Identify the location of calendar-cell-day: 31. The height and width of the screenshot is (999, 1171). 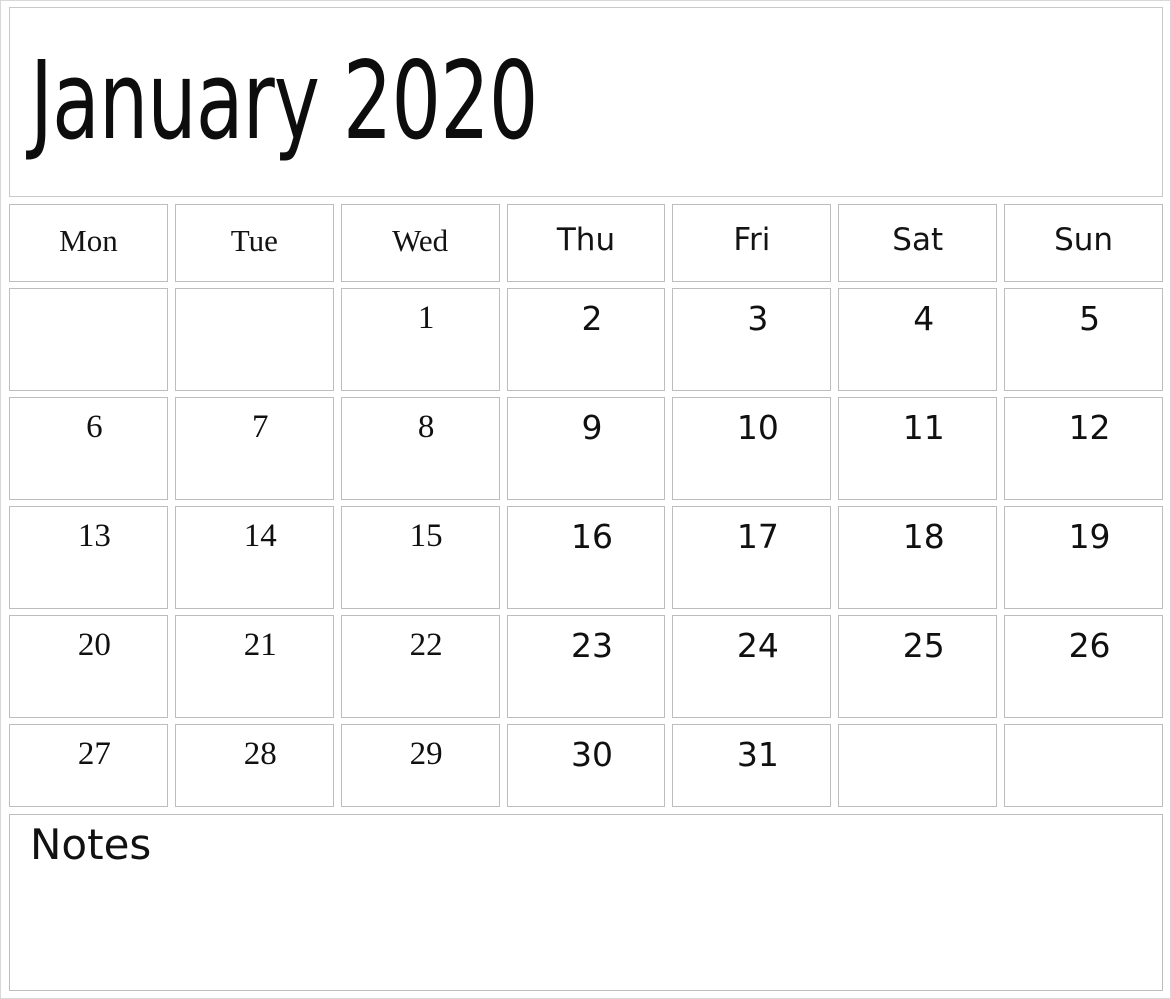
(752, 765).